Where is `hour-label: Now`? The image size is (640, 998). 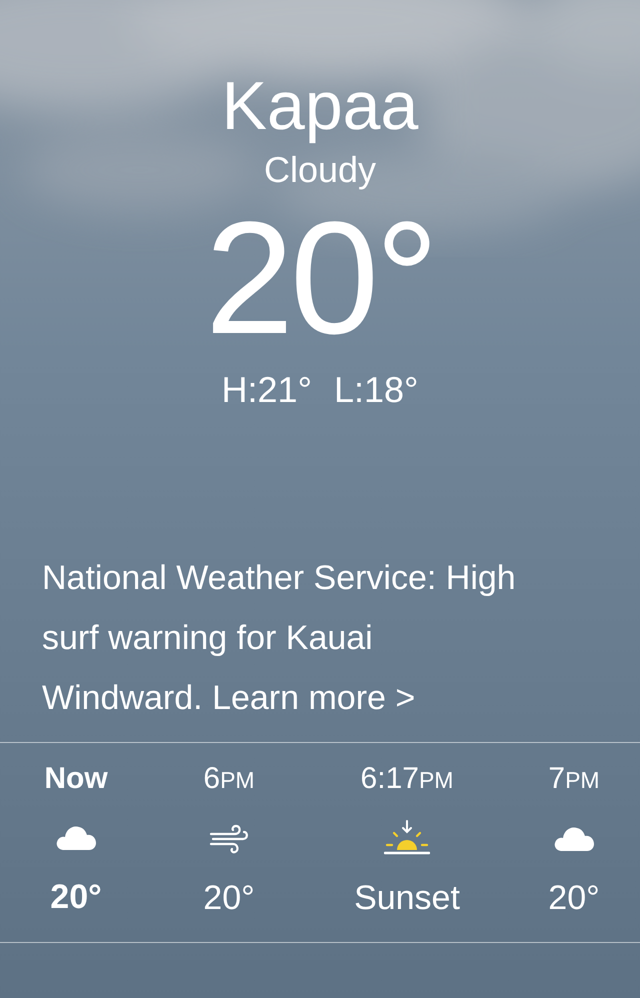
hour-label: Now is located at coordinates (76, 778).